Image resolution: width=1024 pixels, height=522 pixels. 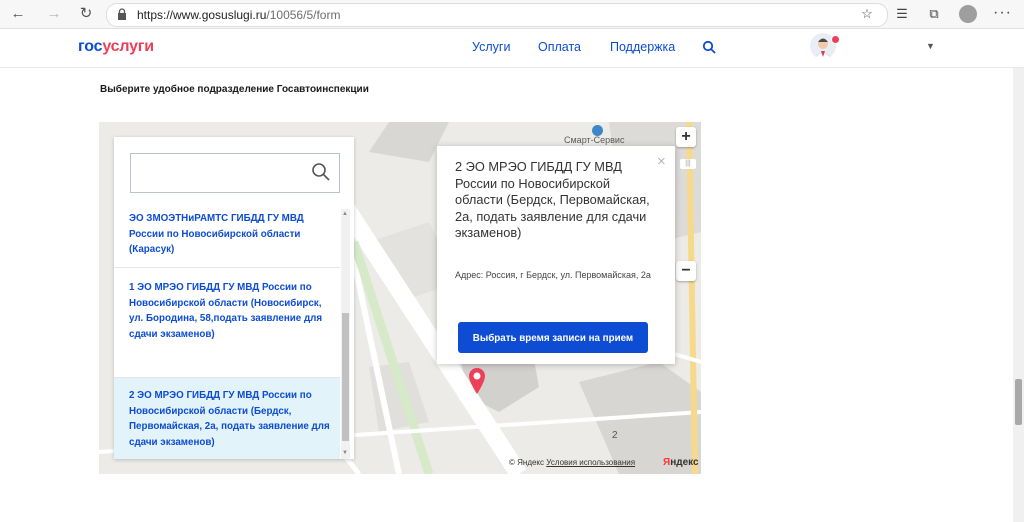 I want to click on yandex-logo-rest: ндекс, so click(x=684, y=462).